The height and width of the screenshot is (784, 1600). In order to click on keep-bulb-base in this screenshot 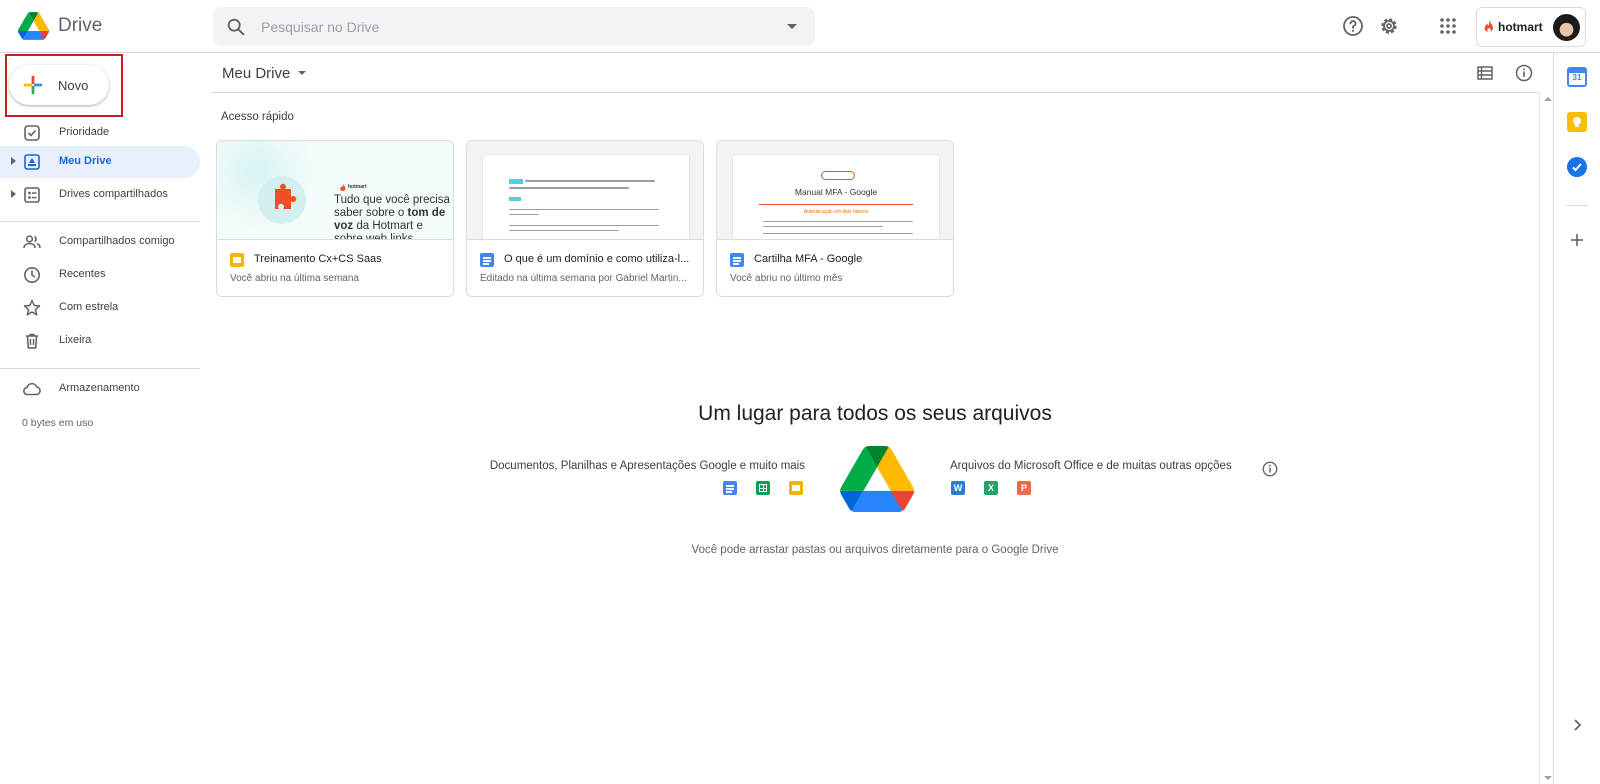, I will do `click(1577, 126)`.